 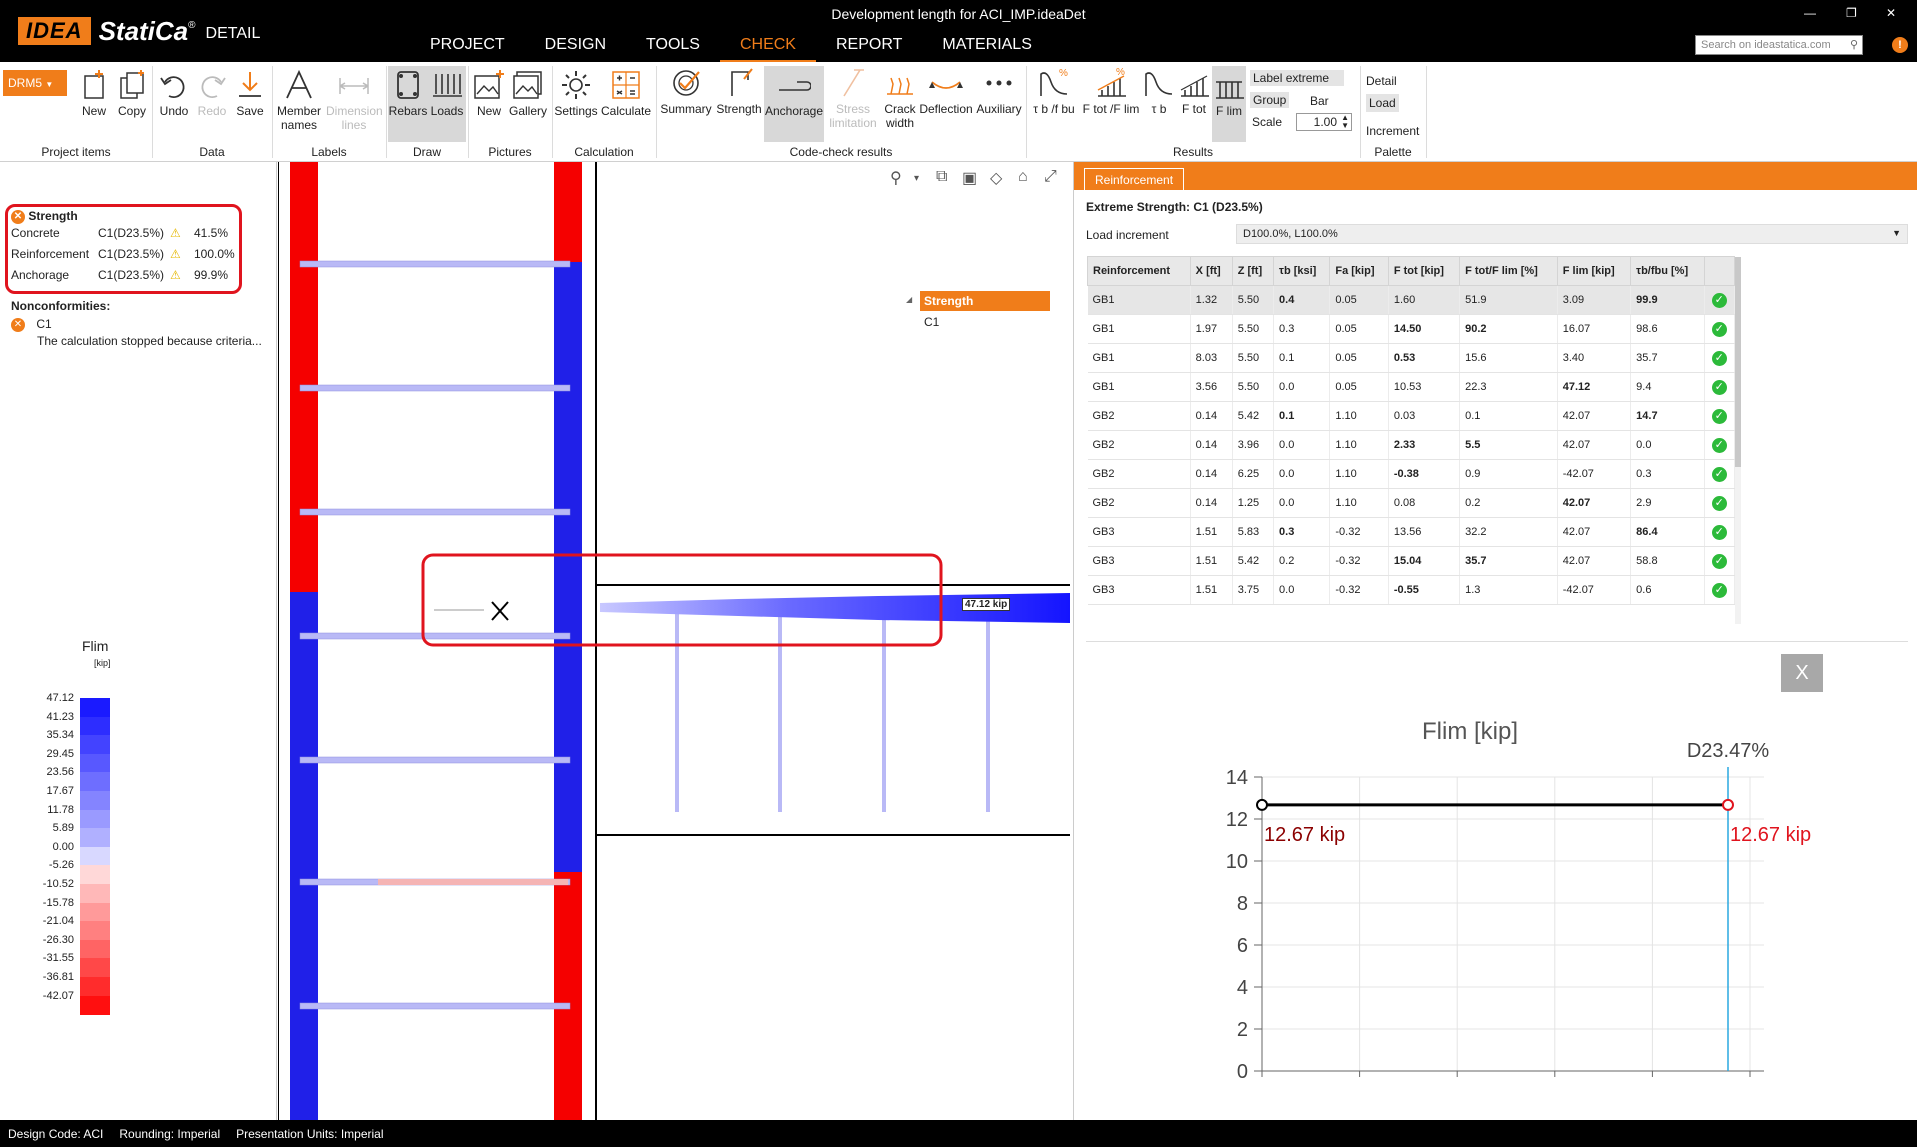 What do you see at coordinates (869, 48) in the screenshot?
I see `menu-tab-report: REPORT` at bounding box center [869, 48].